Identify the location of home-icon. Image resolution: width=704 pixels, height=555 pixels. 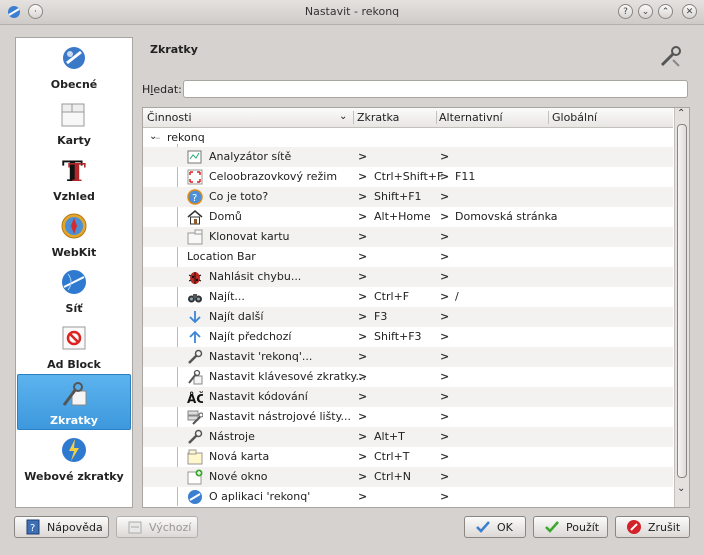
(195, 217).